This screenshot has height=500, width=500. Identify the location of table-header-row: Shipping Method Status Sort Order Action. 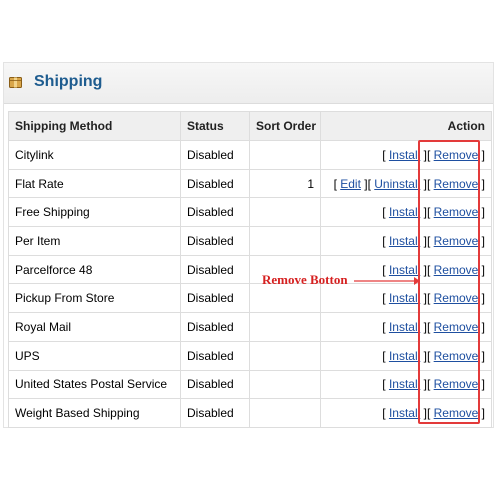
(250, 126).